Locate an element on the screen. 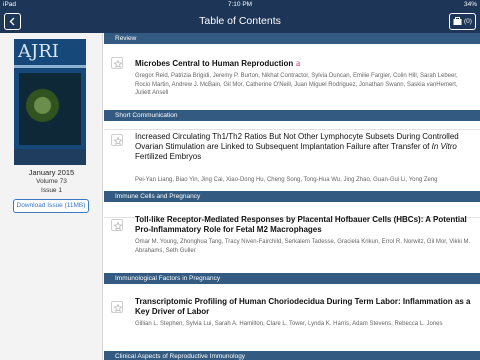  cart-icon is located at coordinates (457, 21).